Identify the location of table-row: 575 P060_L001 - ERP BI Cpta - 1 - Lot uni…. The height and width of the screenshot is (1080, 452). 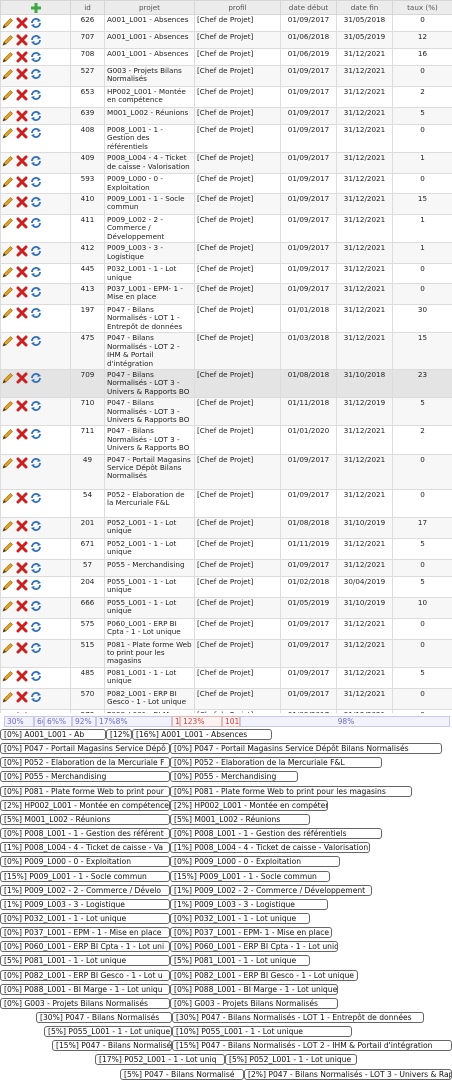
(226, 628).